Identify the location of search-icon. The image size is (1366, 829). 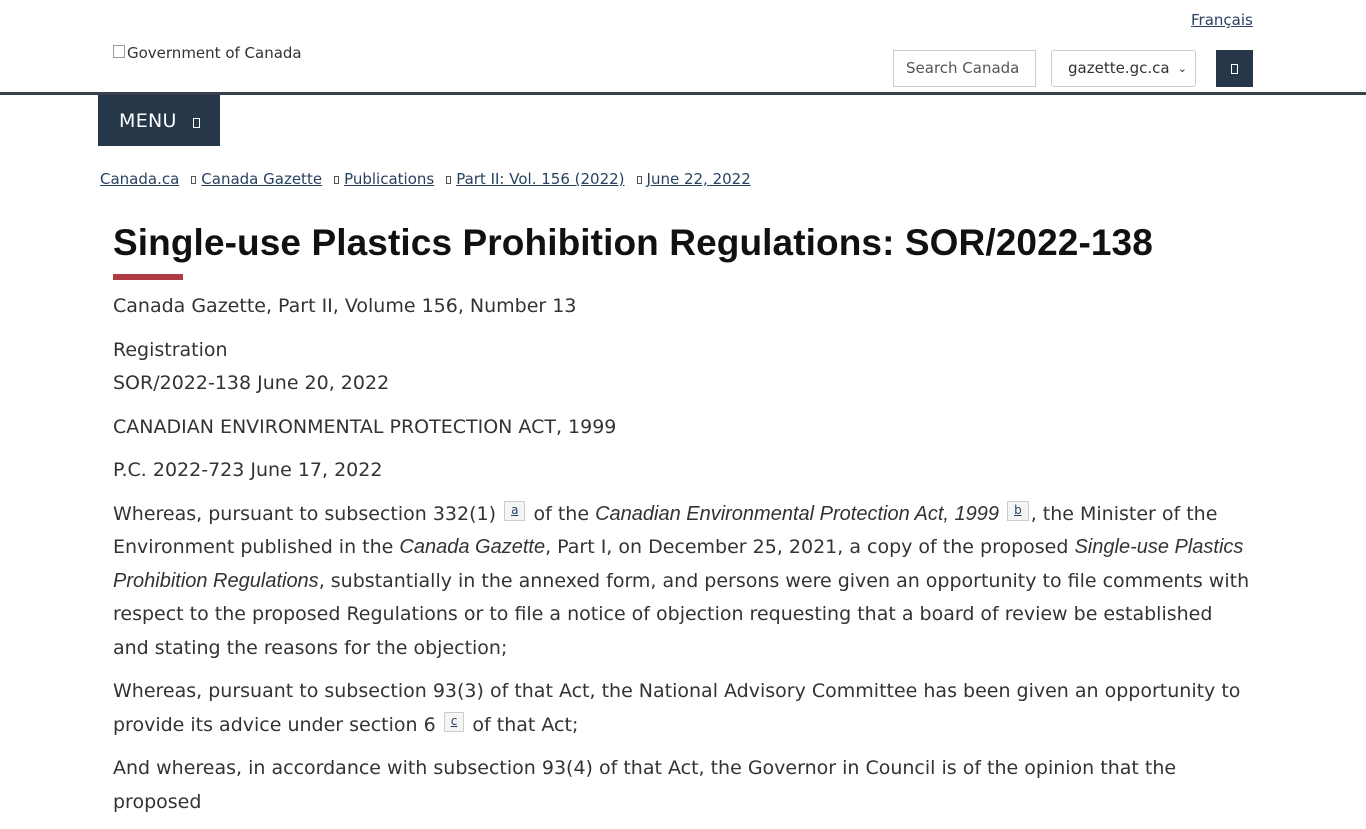
(1234, 68).